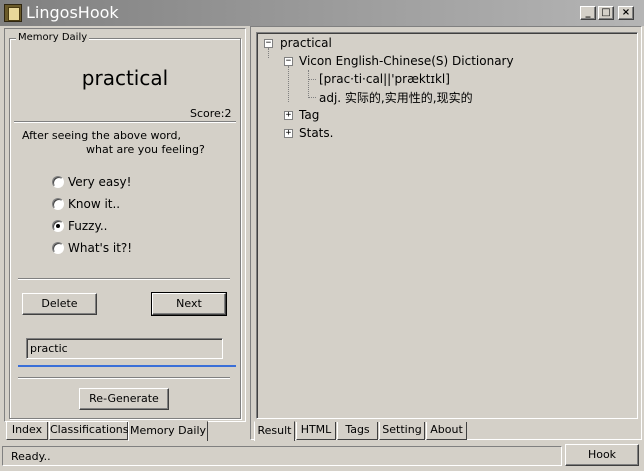  What do you see at coordinates (89, 431) in the screenshot?
I see `tab-classifications: Classifications` at bounding box center [89, 431].